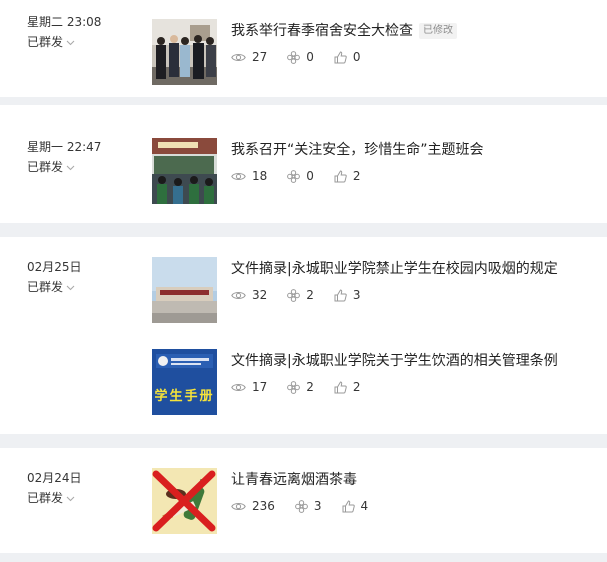 The width and height of the screenshot is (607, 562). Describe the element at coordinates (438, 31) in the screenshot. I see `edited-badge: 已修改` at that location.